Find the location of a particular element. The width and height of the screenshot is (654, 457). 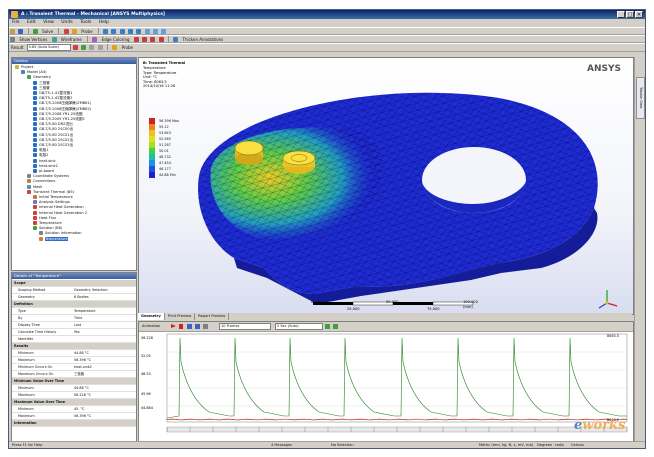

details-row: Maximum 56.228 °C is located at coordinates (74, 395).